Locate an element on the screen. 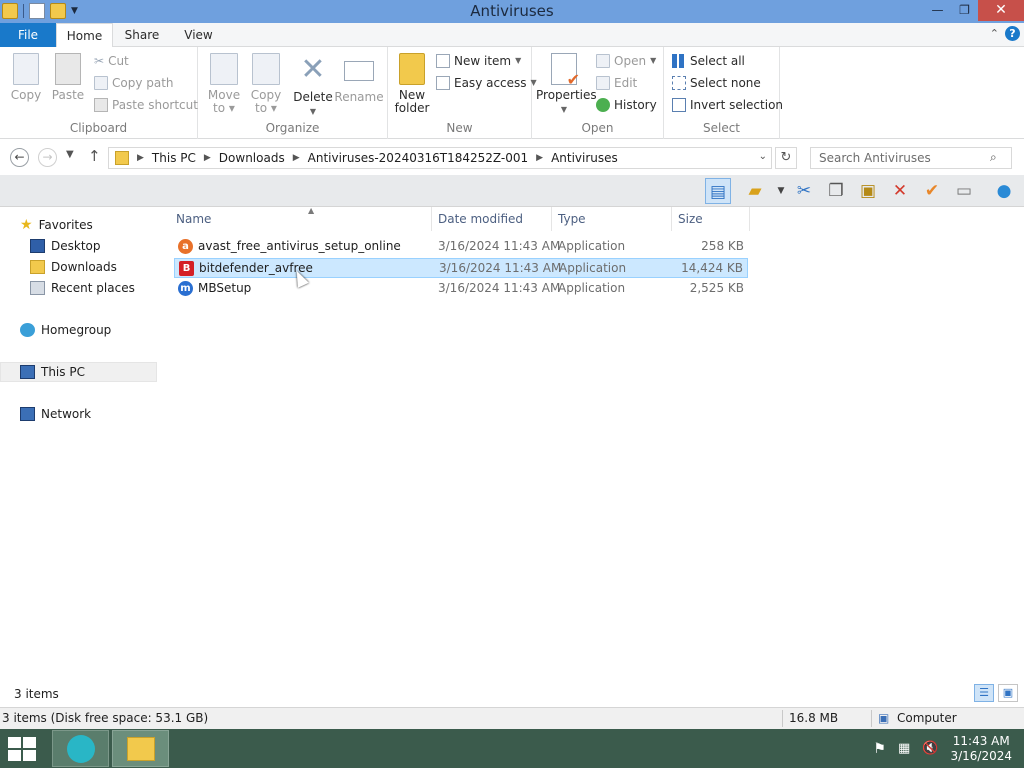 The image size is (1024, 768). properties-button: ✔ Properties ▼ is located at coordinates (566, 84).